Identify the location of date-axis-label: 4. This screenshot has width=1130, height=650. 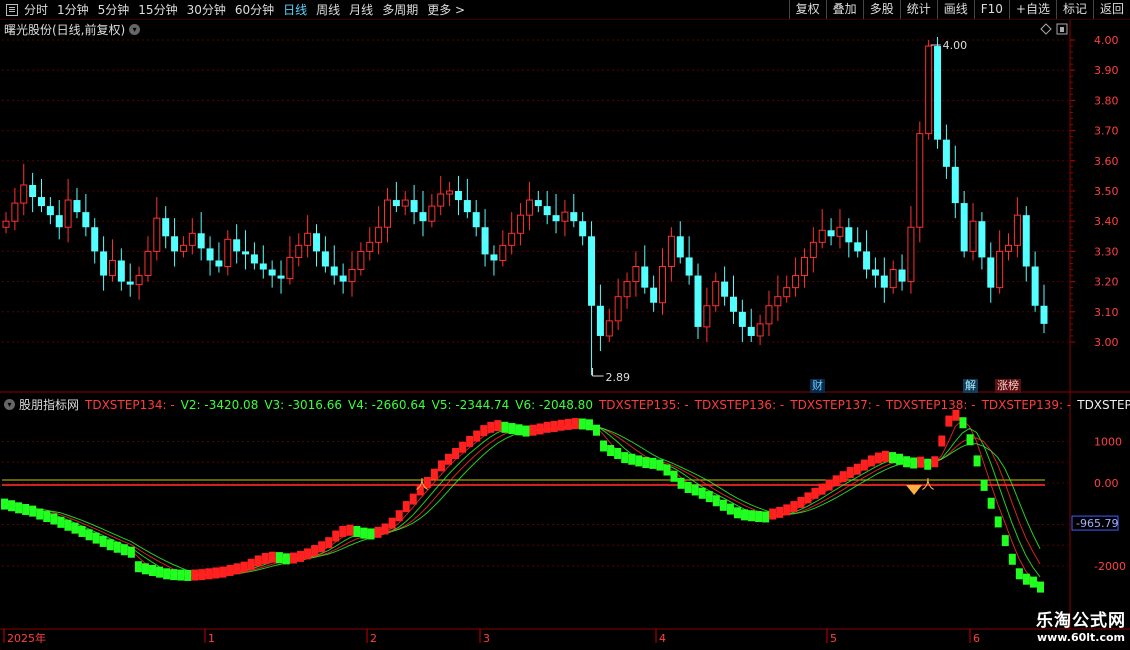
(662, 638).